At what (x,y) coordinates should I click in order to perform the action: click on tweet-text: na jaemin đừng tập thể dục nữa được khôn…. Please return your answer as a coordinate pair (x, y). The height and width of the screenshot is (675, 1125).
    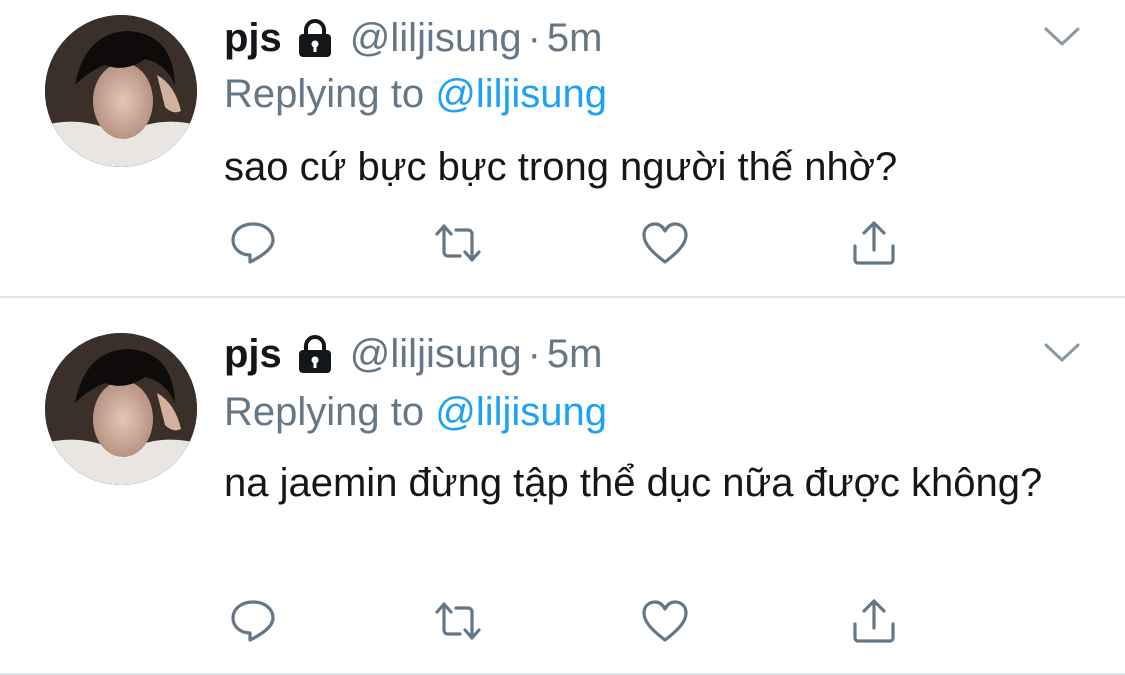
    Looking at the image, I should click on (633, 483).